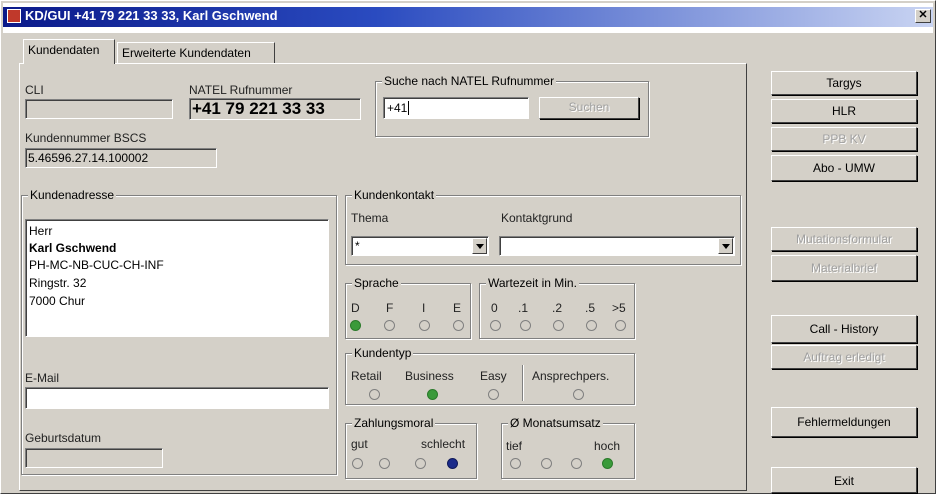 The image size is (936, 494). I want to click on wartezeit-option-label: .2, so click(557, 308).